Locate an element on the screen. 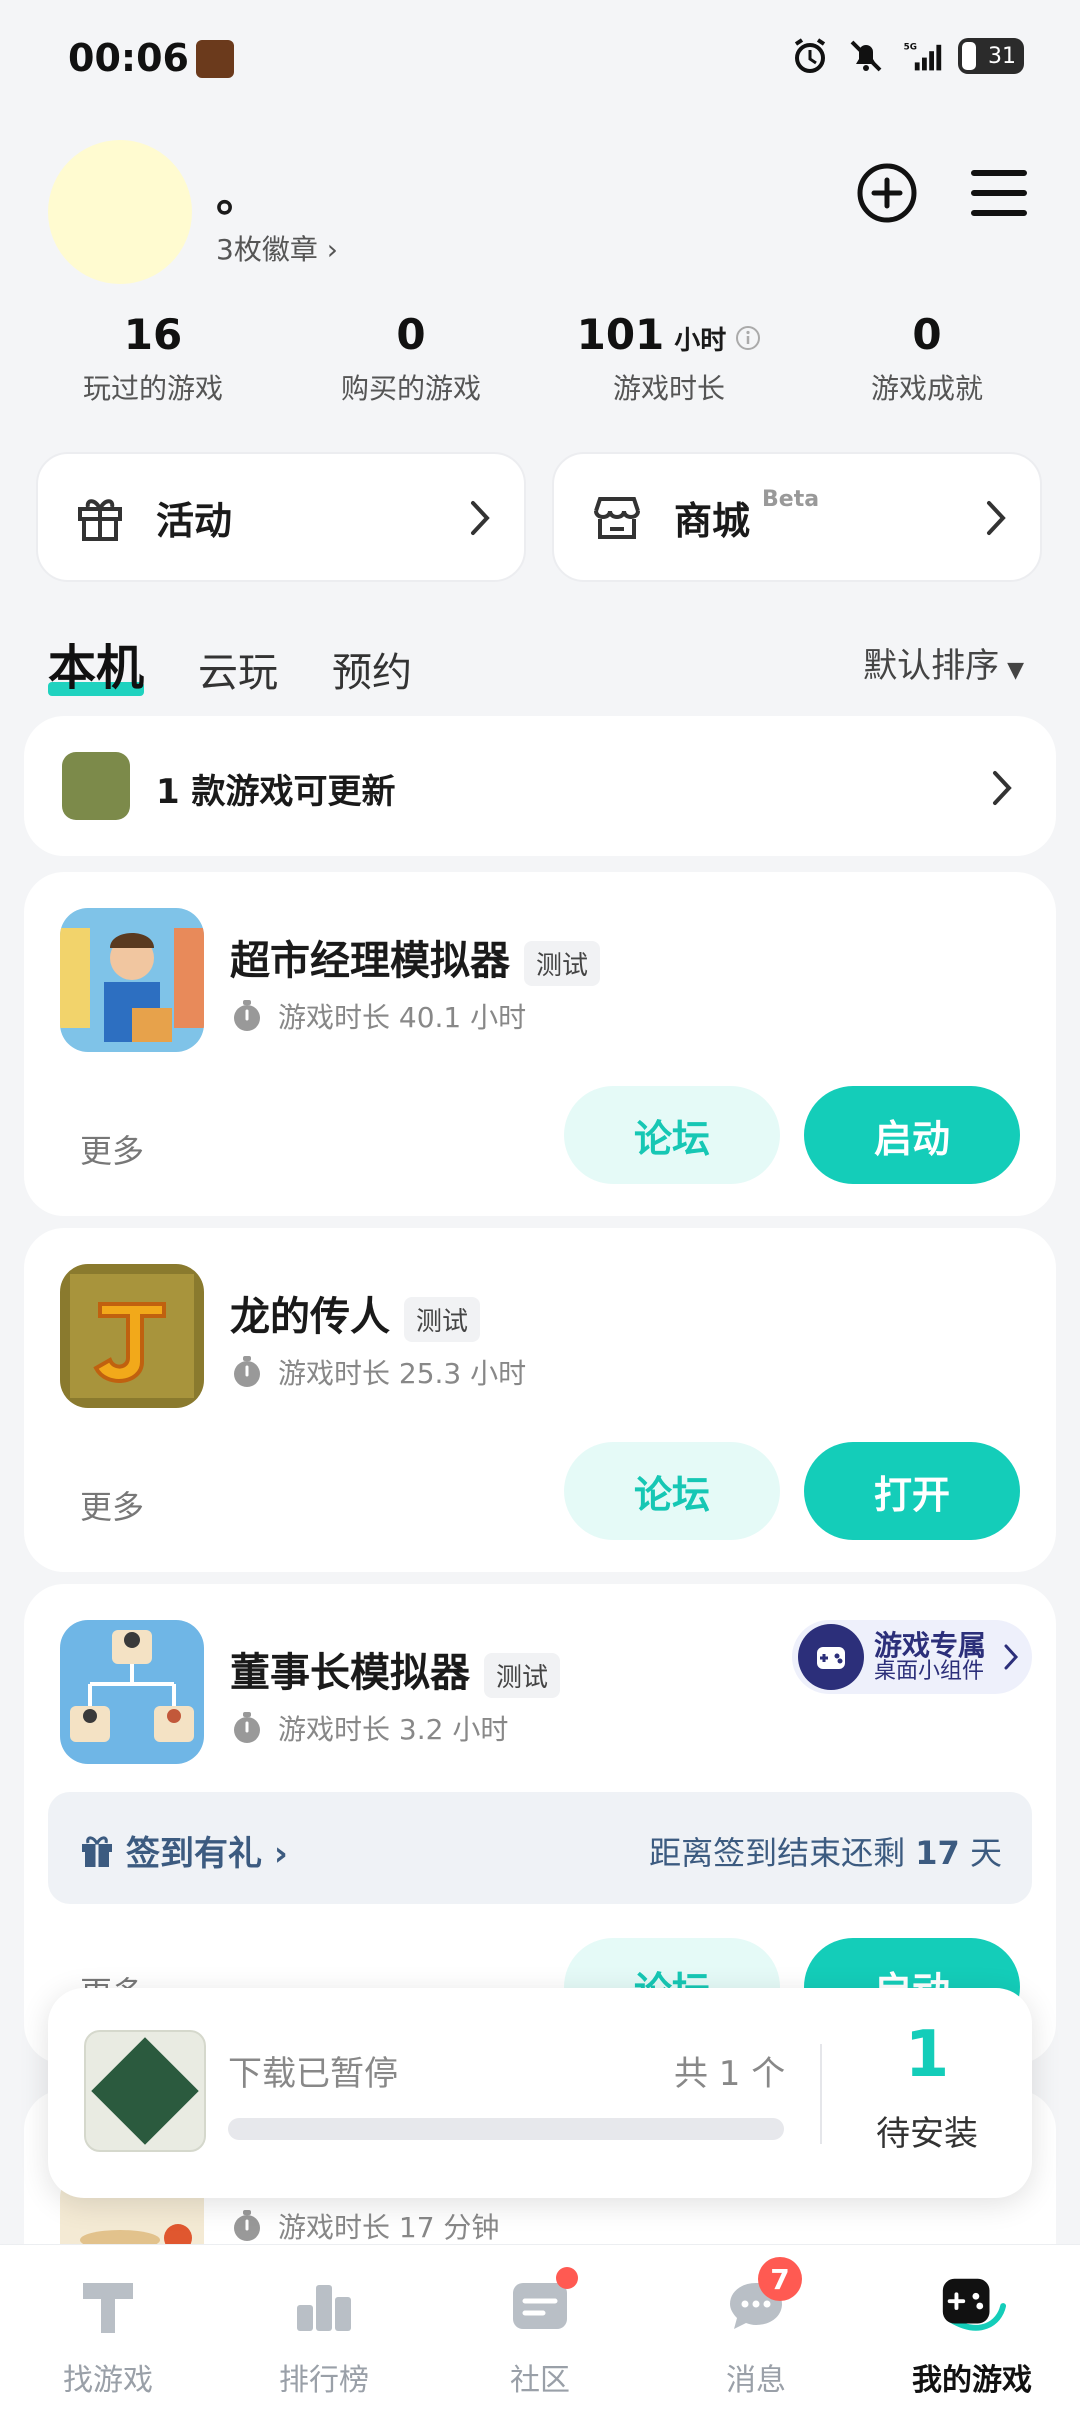 Image resolution: width=1080 pixels, height=2412 pixels. game-card: 超市经理模拟器 测试 游戏时长 40.1 小时 更多 论坛 启动 is located at coordinates (540, 1044).